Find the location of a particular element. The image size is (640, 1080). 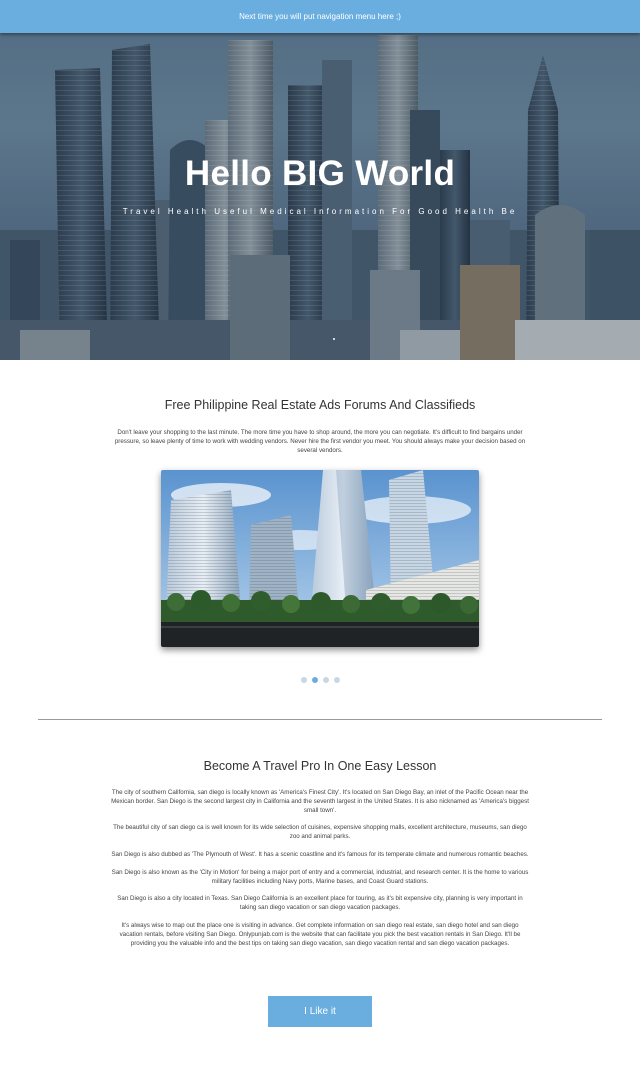

city-towers-photo is located at coordinates (320, 558).